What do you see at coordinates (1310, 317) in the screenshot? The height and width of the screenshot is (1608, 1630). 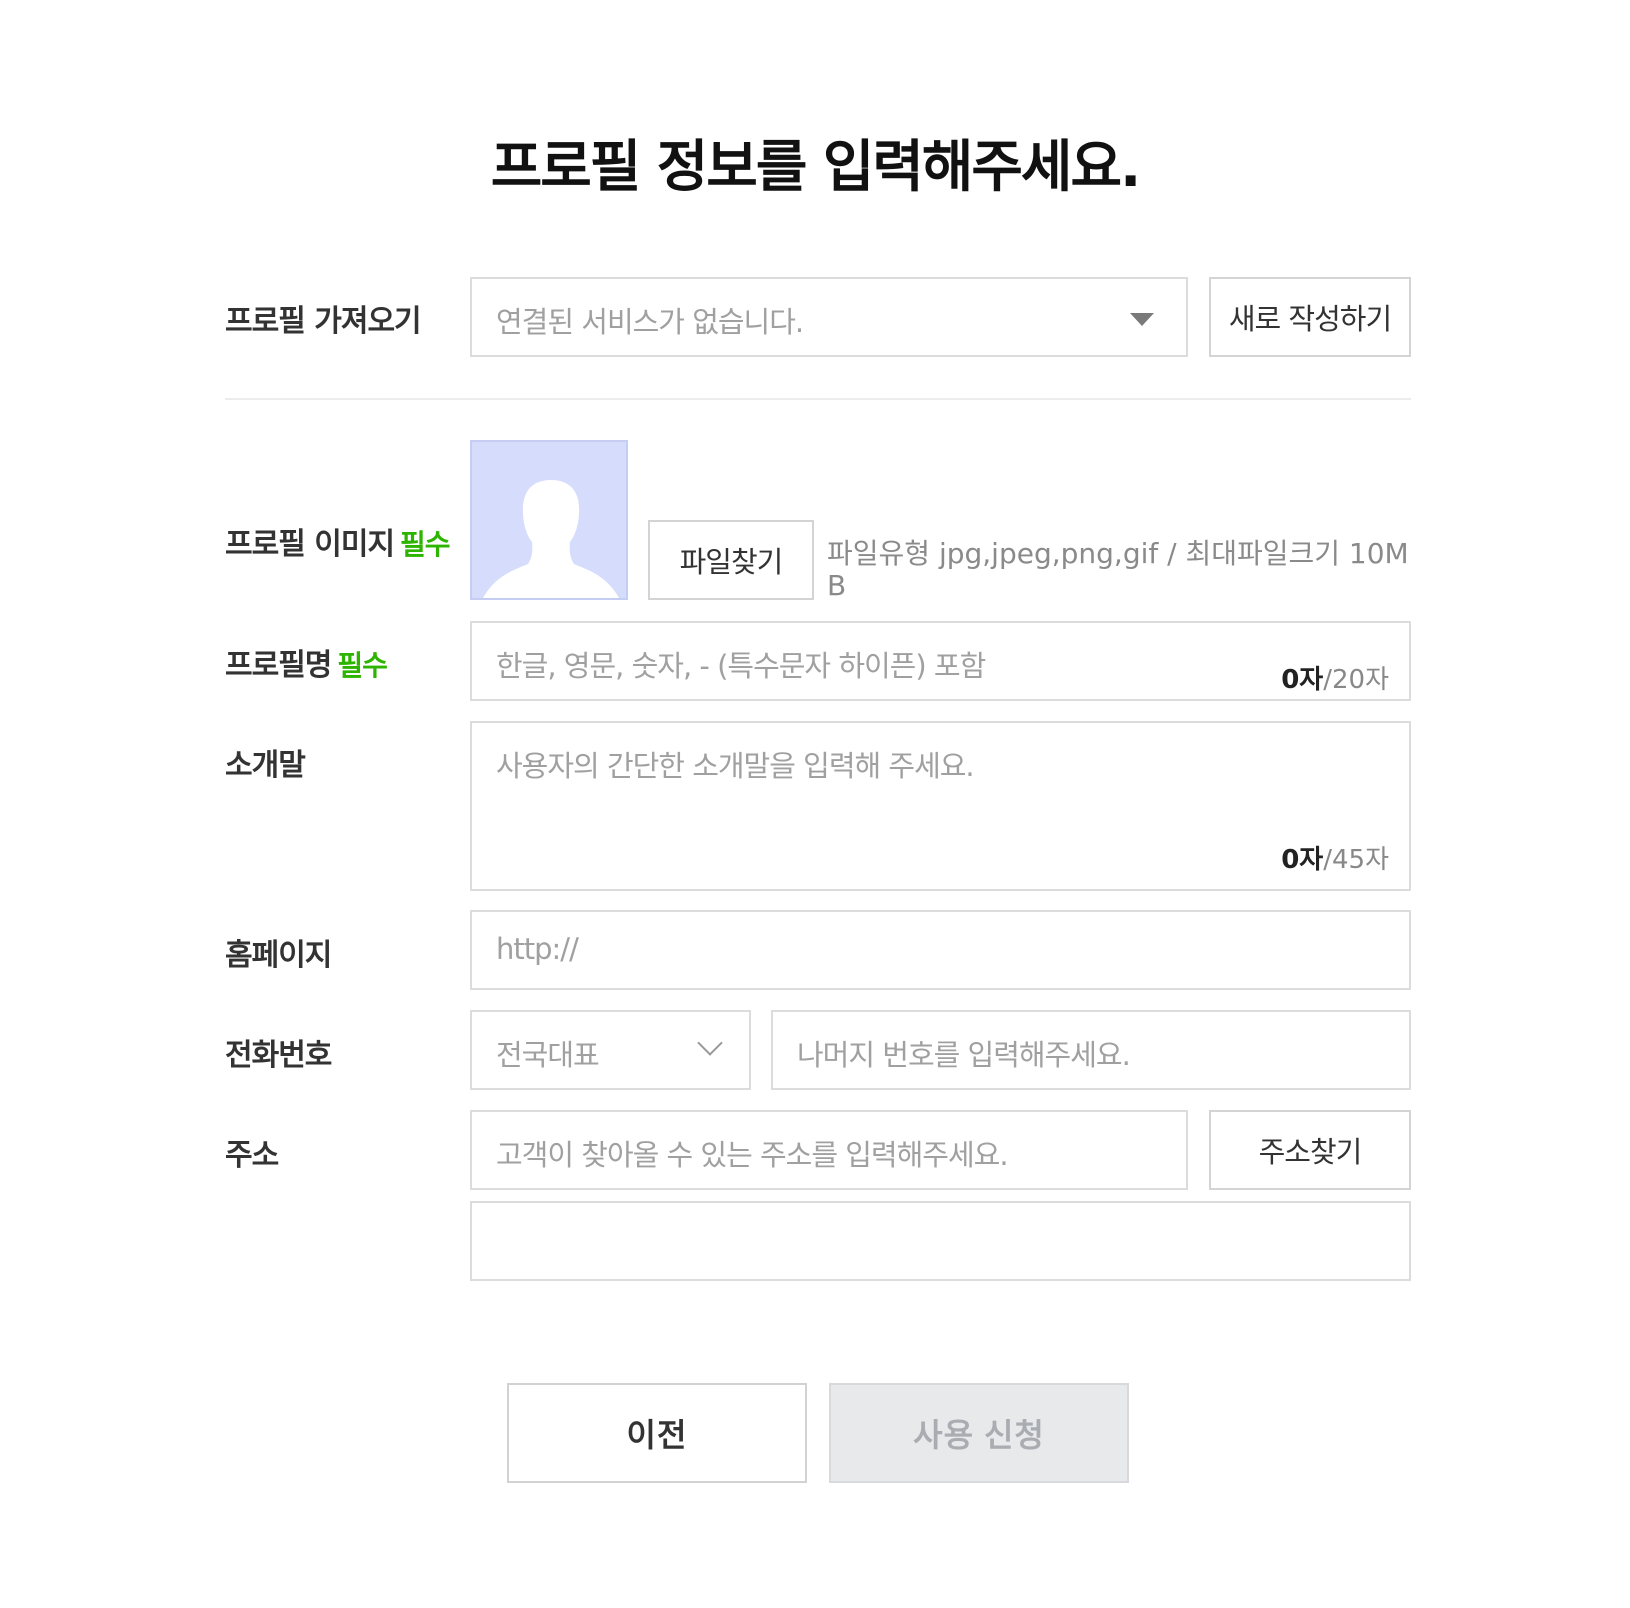 I see `new-profile-button: 새로 작성하기` at bounding box center [1310, 317].